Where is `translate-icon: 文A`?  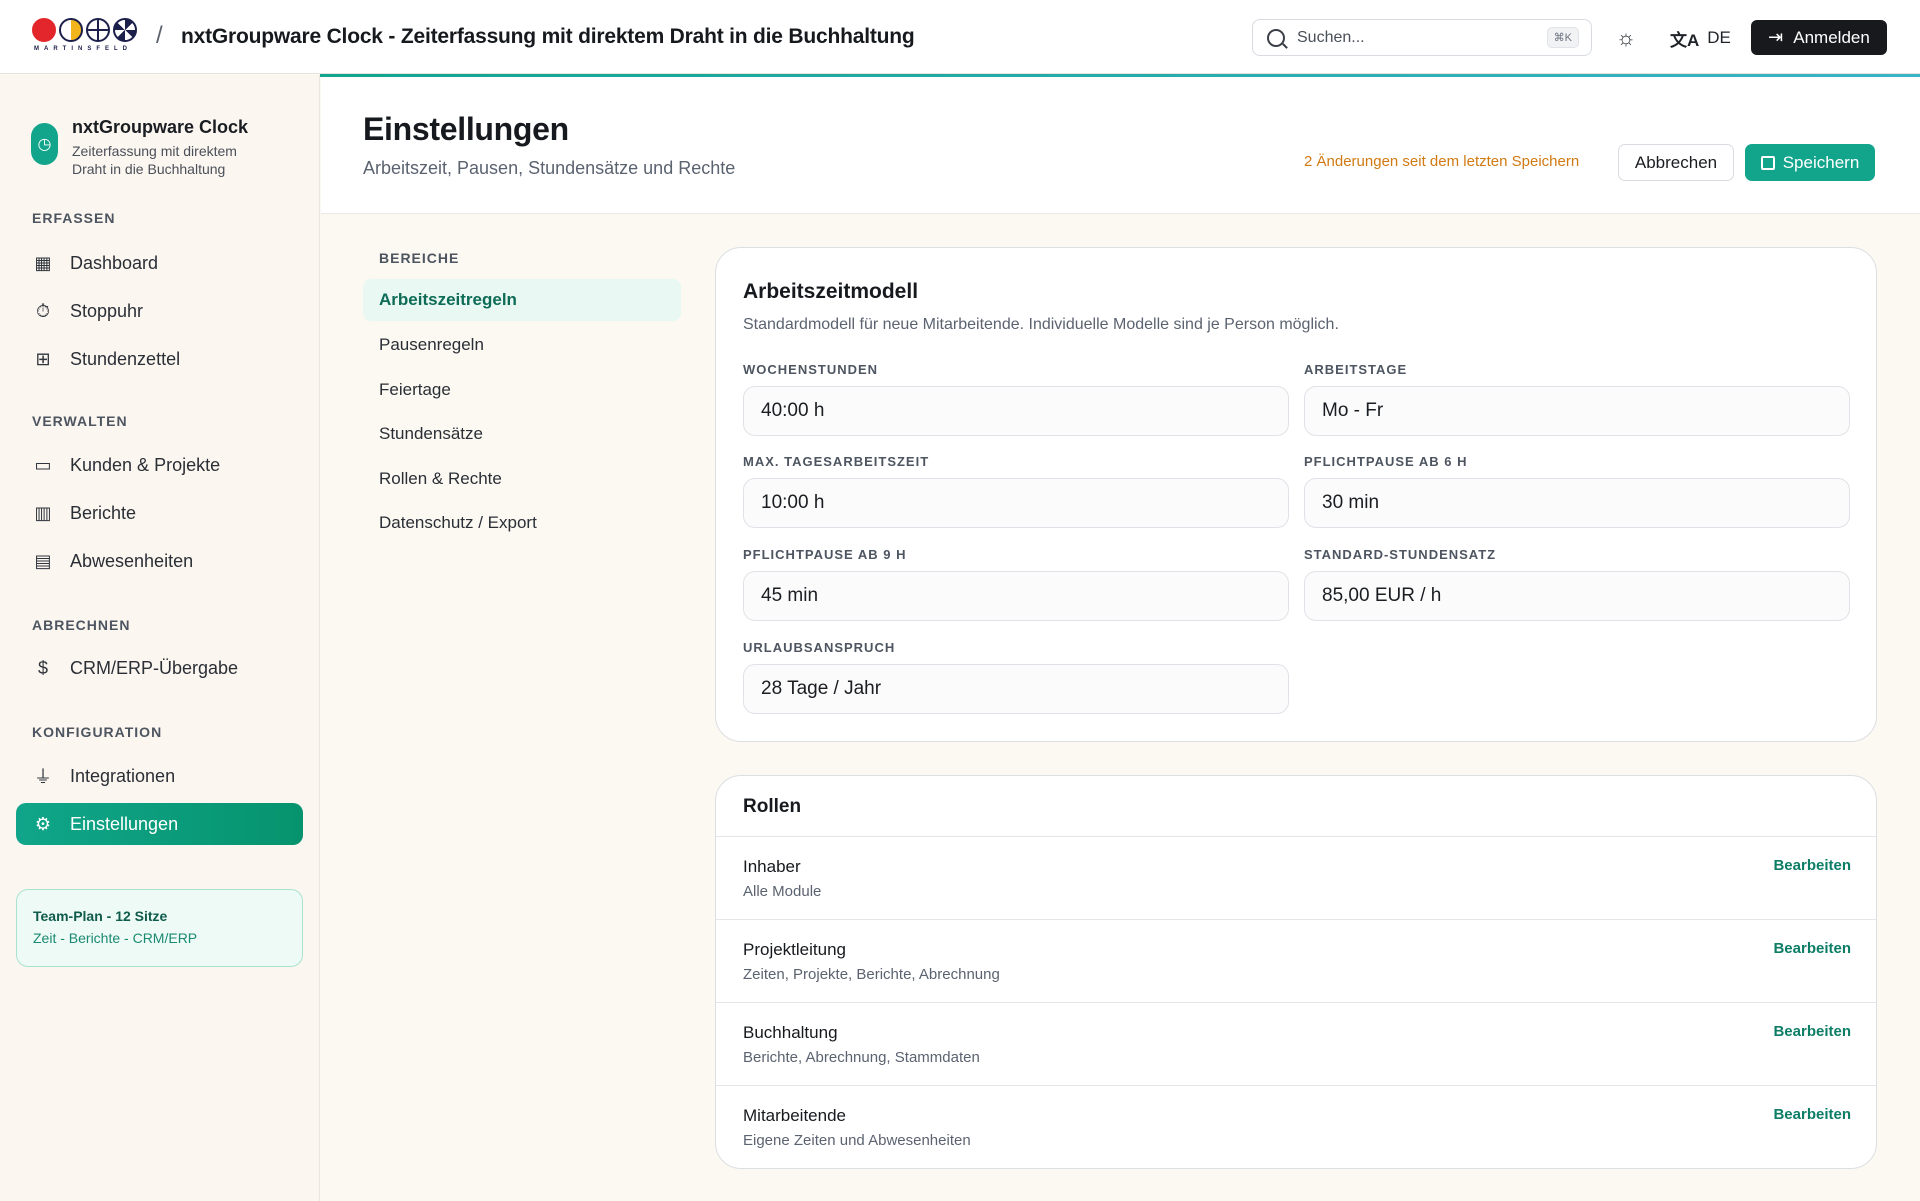 translate-icon: 文A is located at coordinates (1685, 40).